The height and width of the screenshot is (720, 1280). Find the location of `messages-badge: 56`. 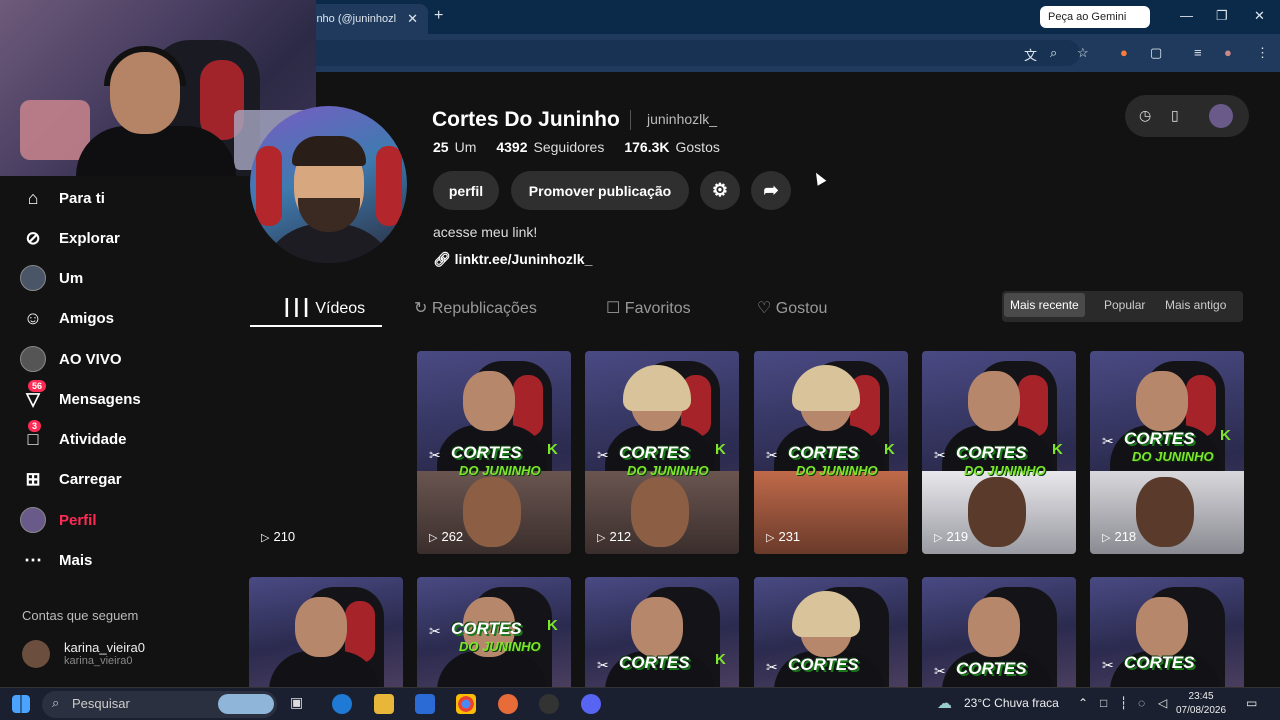

messages-badge: 56 is located at coordinates (37, 386).